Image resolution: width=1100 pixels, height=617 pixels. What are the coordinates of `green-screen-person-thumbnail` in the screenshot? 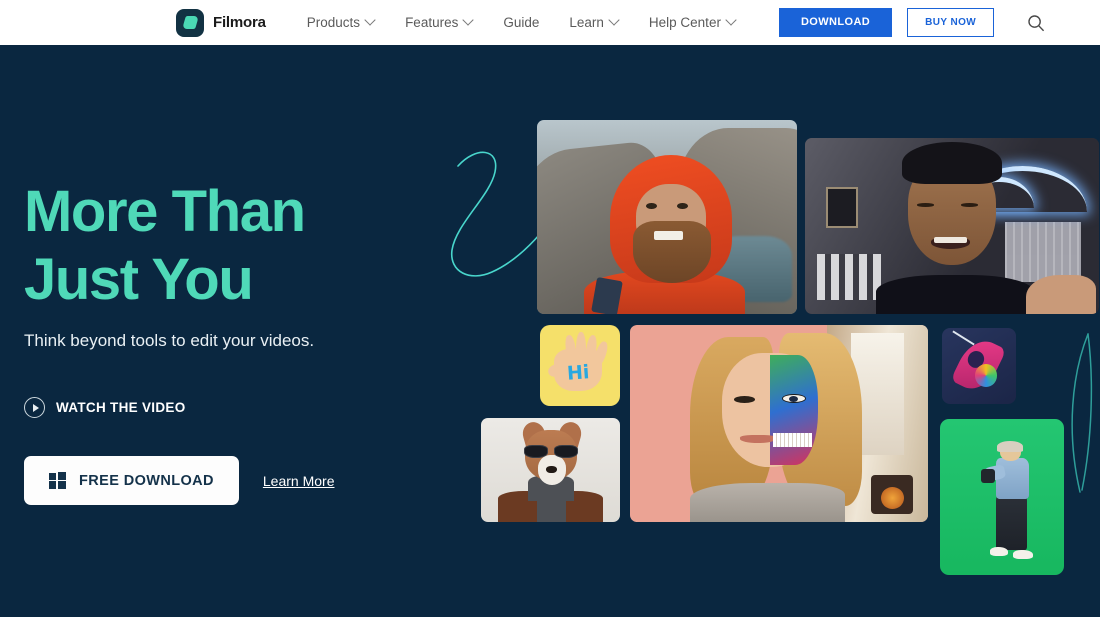 It's located at (1002, 497).